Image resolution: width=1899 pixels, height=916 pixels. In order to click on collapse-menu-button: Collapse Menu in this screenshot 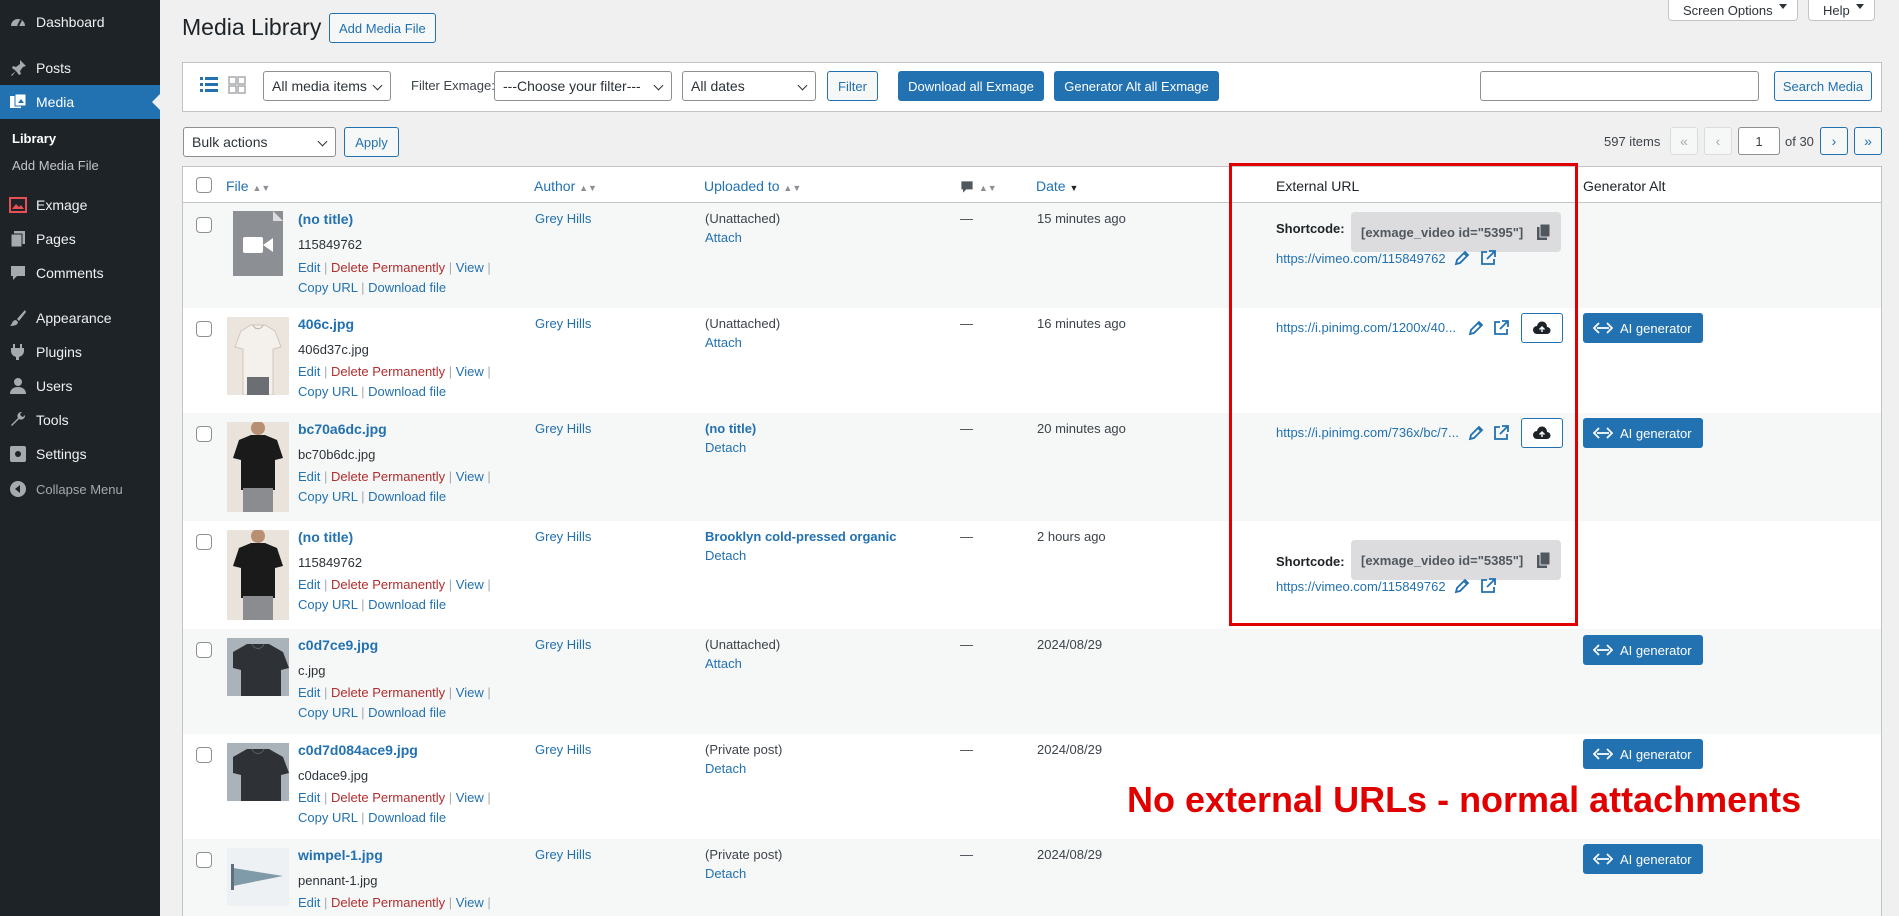, I will do `click(80, 489)`.